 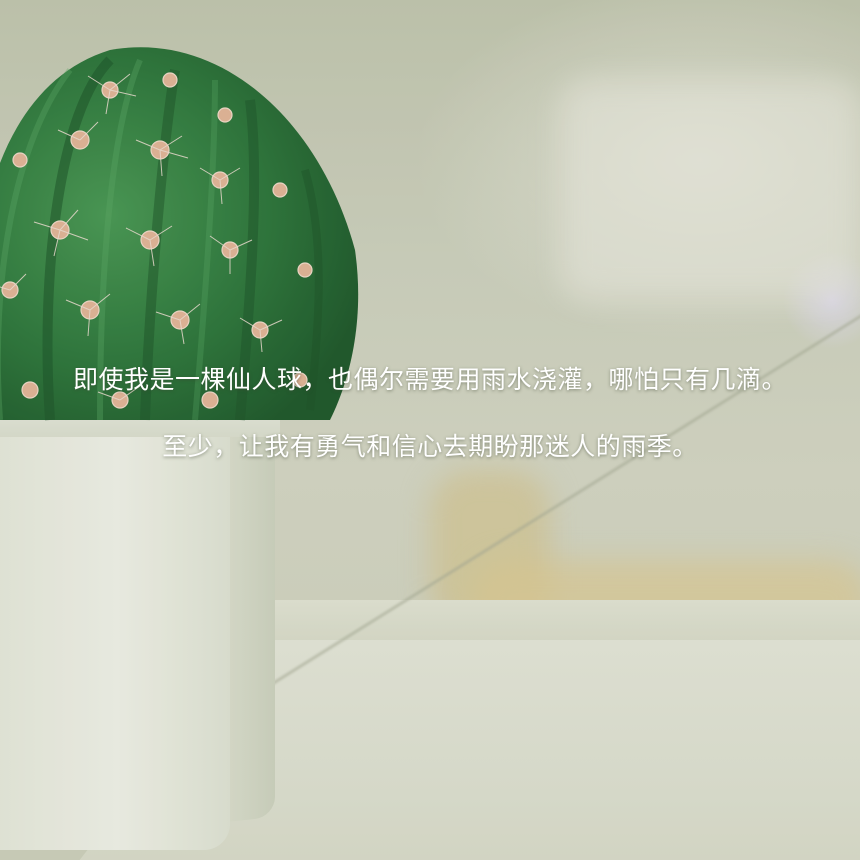 What do you see at coordinates (429, 379) in the screenshot?
I see `quote-line-1: 即使我是一棵仙人球，也偶尔需要用雨水浇灌，哪怕只有几滴。` at bounding box center [429, 379].